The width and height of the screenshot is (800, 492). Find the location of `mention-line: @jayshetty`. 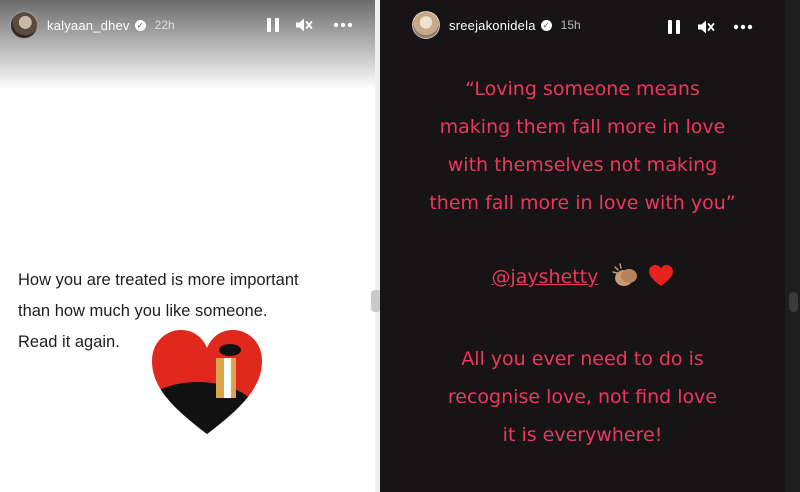

mention-line: @jayshetty is located at coordinates (582, 277).